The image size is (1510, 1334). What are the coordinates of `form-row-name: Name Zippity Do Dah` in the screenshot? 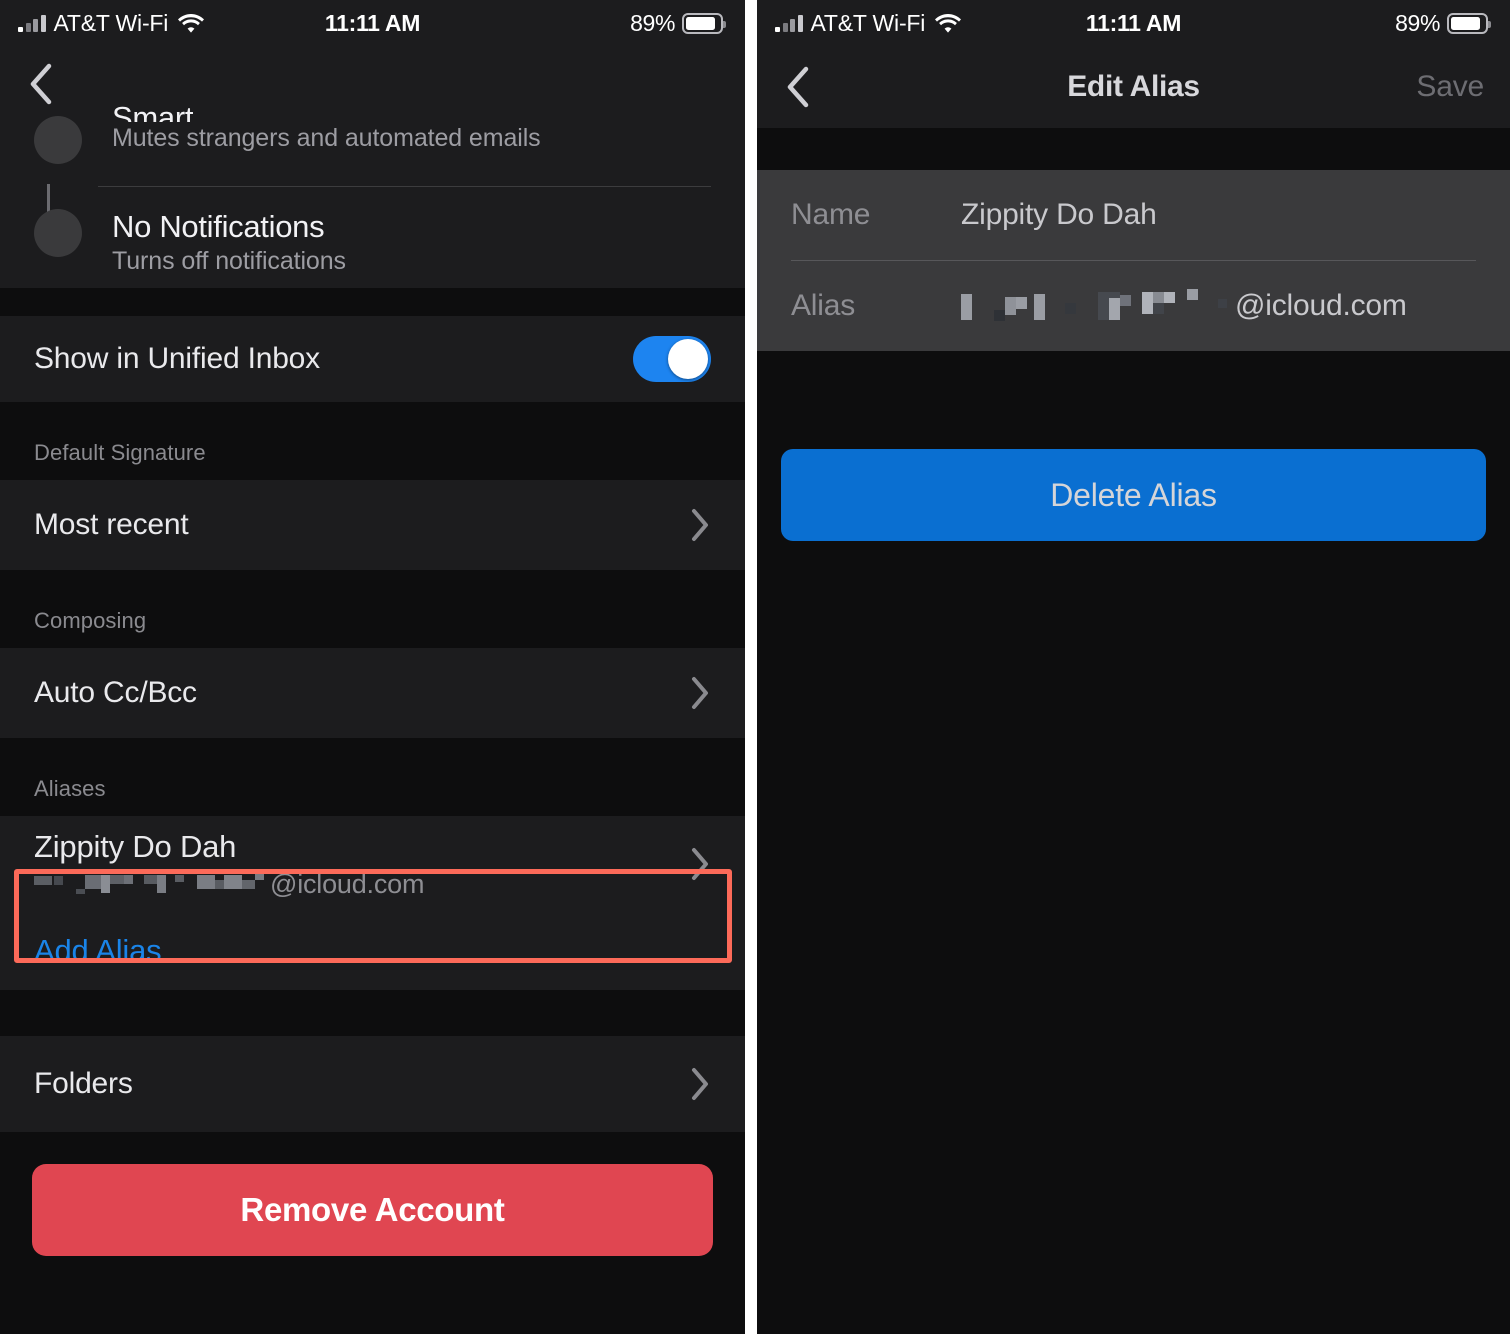 It's located at (1133, 215).